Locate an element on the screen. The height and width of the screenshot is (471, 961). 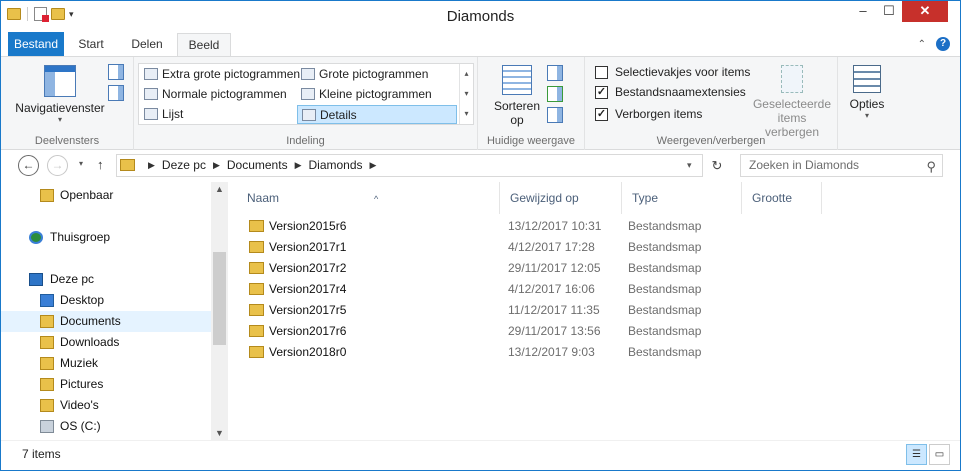
column-header-naam: Naam ^ is located at coordinates (368, 198).